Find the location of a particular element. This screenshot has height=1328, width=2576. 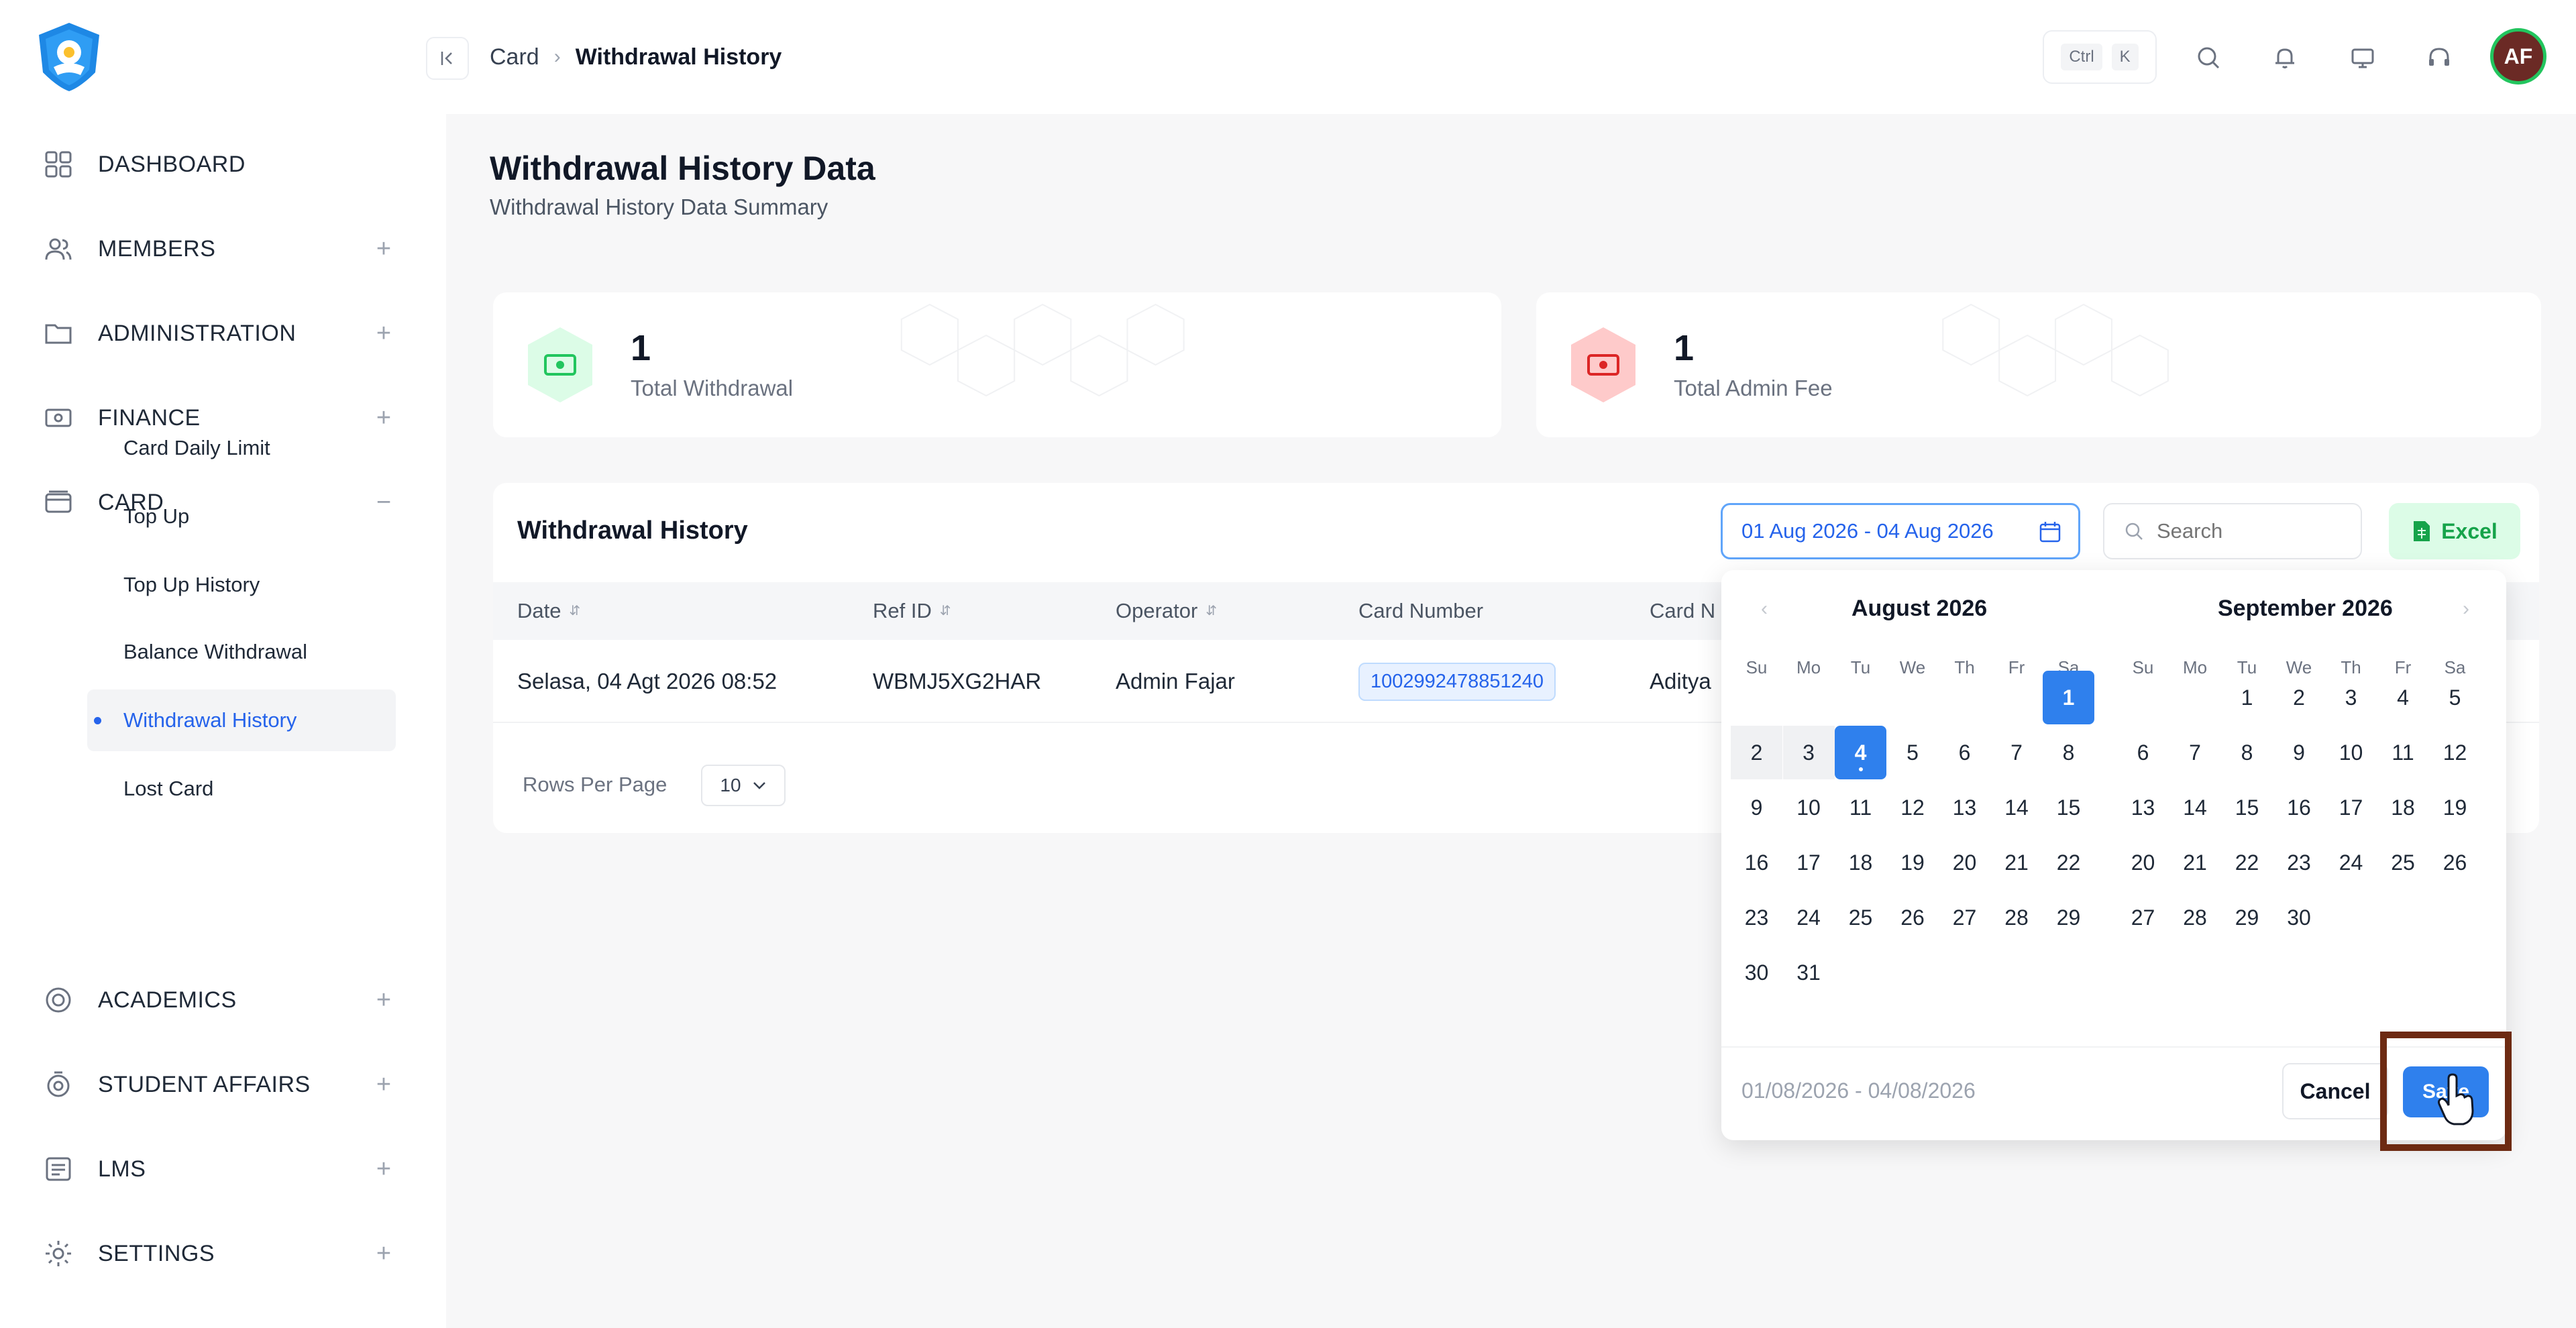

sidebar-item-administration: ADMINISTRATION + is located at coordinates (219, 334).